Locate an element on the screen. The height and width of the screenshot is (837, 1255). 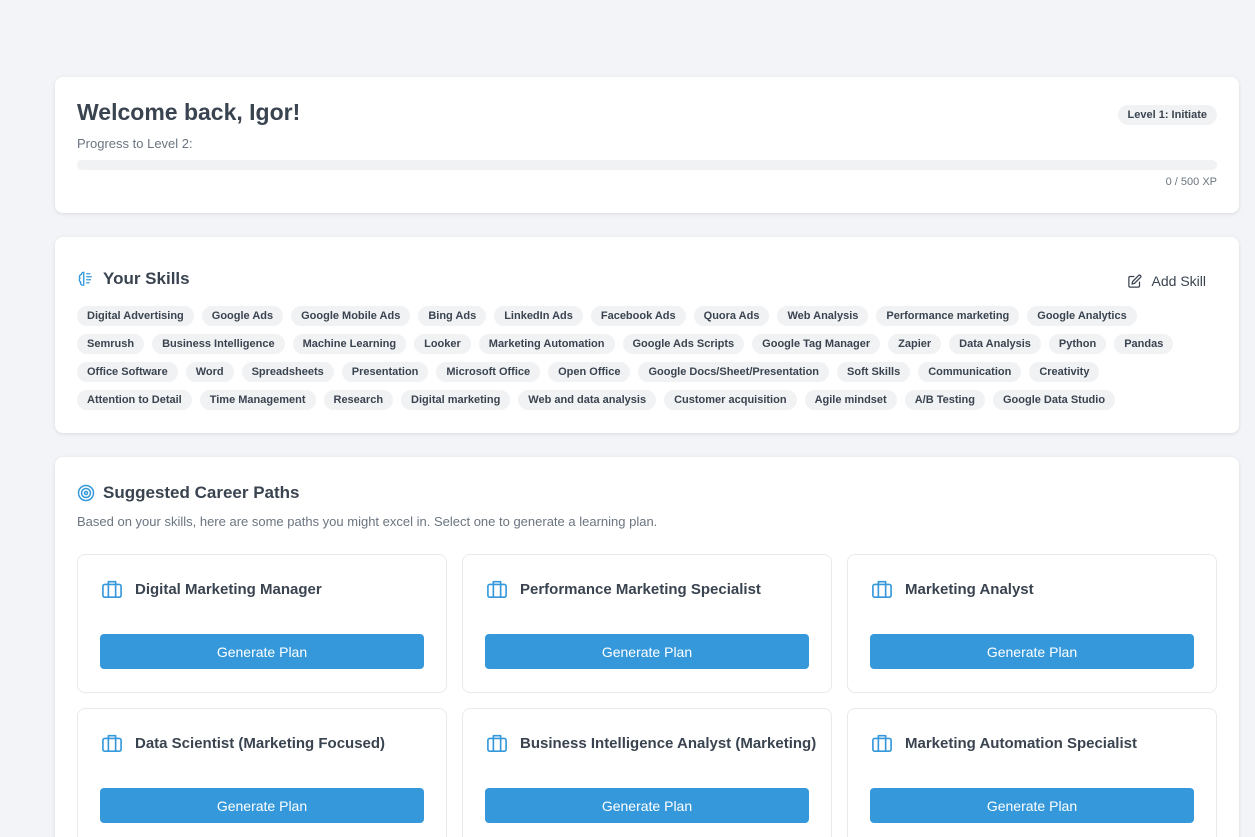
skill-chip: Quora Ads is located at coordinates (731, 316).